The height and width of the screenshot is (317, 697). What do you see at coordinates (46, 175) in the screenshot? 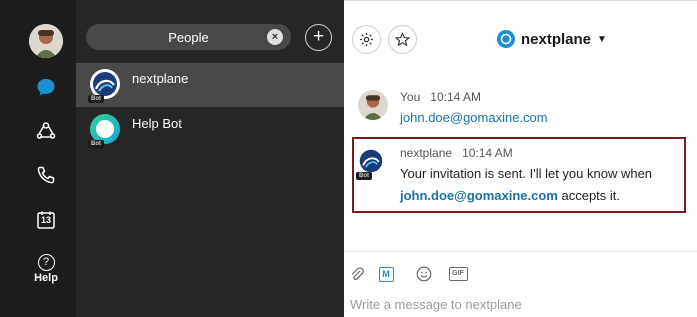
I see `phone-icon` at bounding box center [46, 175].